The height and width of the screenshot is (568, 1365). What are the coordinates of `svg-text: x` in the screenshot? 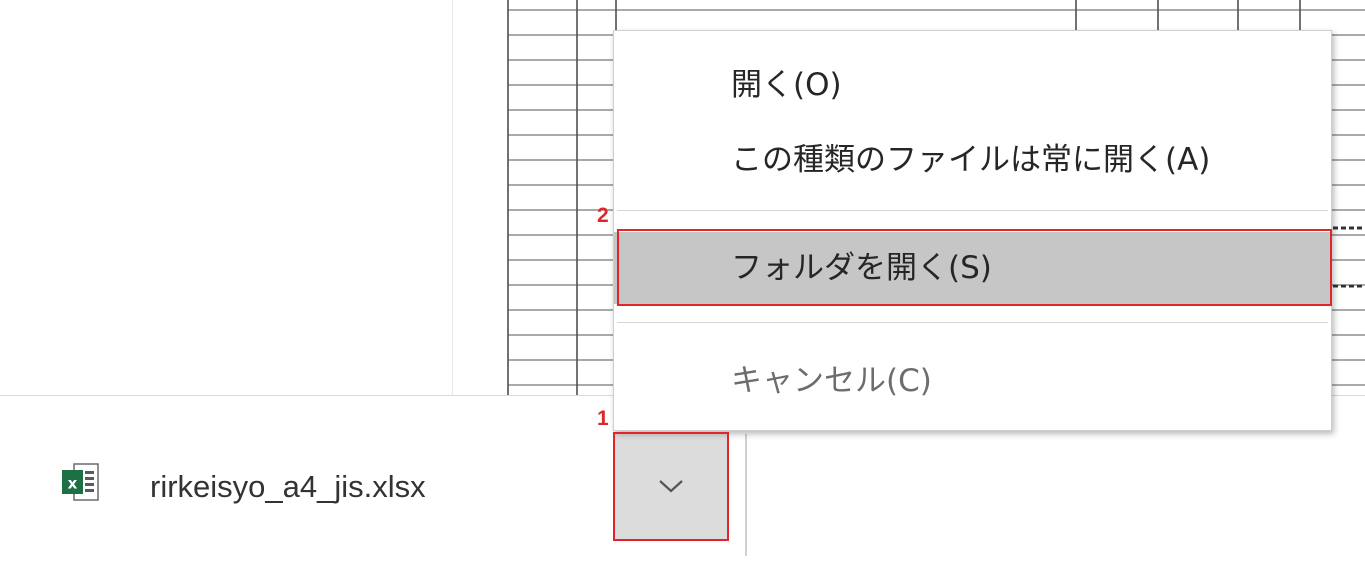 It's located at (73, 484).